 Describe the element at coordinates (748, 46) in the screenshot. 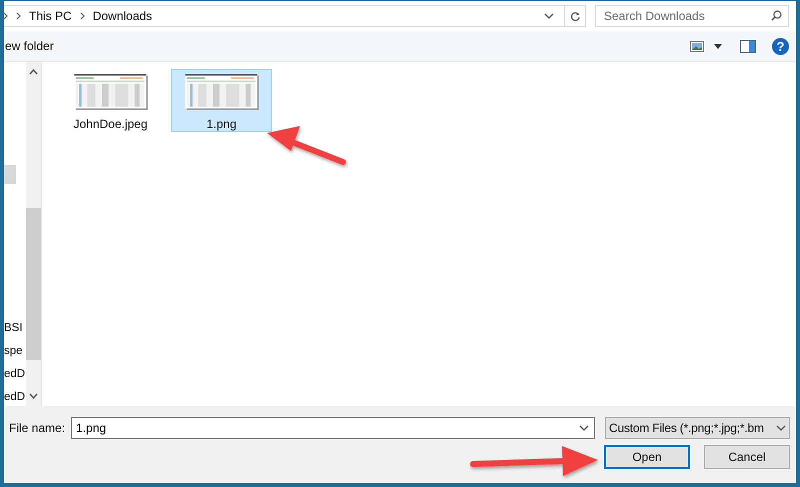

I see `preview-pane-icon` at that location.